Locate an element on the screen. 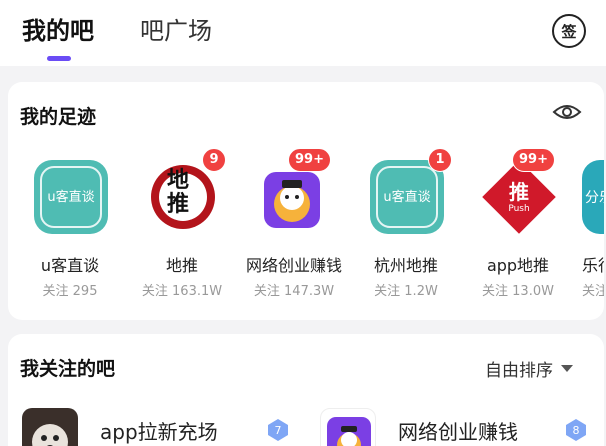 Image resolution: width=606 pixels, height=446 pixels. level-badge-icon: 7 is located at coordinates (278, 430).